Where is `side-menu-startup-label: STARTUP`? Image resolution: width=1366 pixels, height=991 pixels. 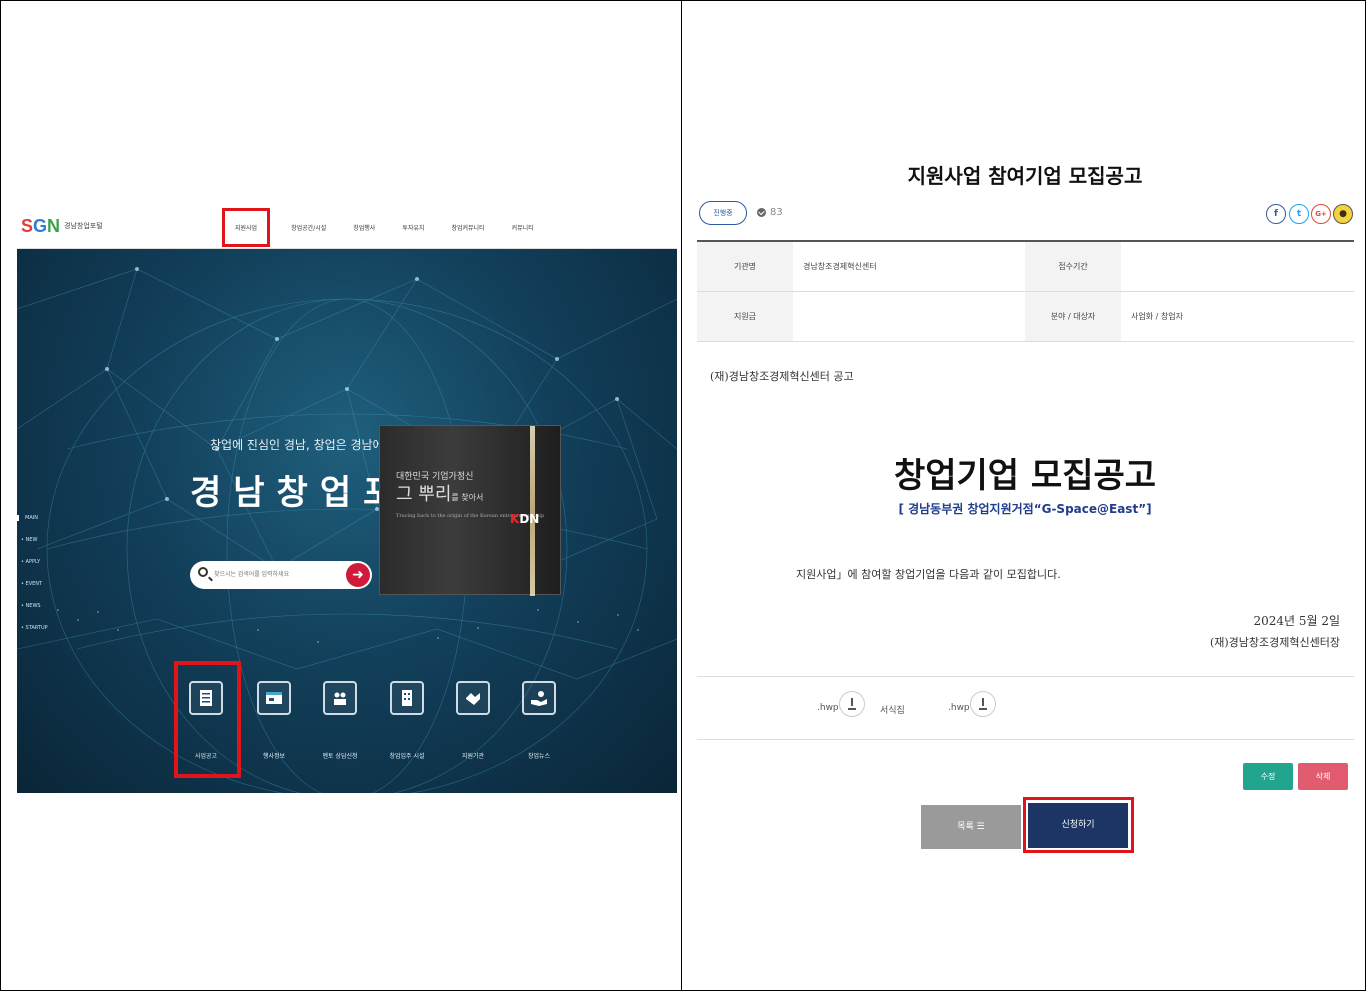
side-menu-startup-label: STARTUP is located at coordinates (36, 628).